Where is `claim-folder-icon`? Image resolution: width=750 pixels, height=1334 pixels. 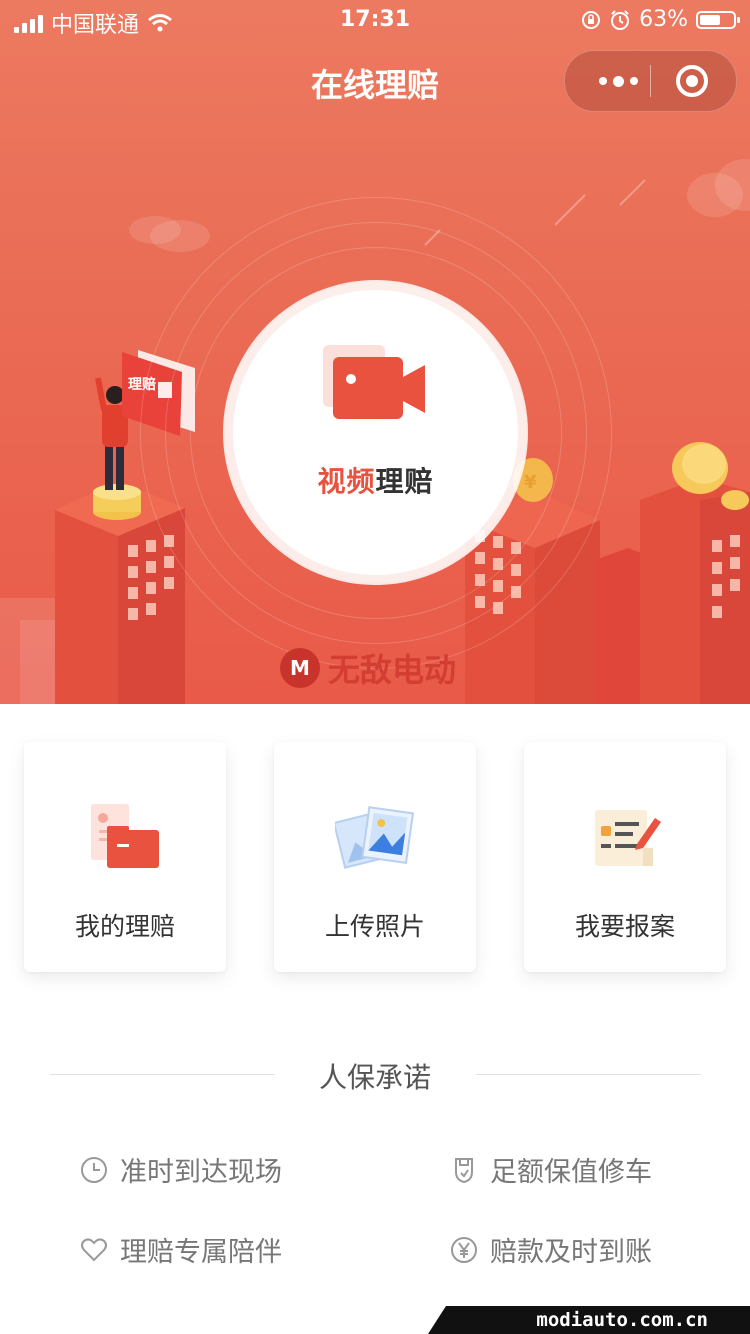 claim-folder-icon is located at coordinates (125, 836).